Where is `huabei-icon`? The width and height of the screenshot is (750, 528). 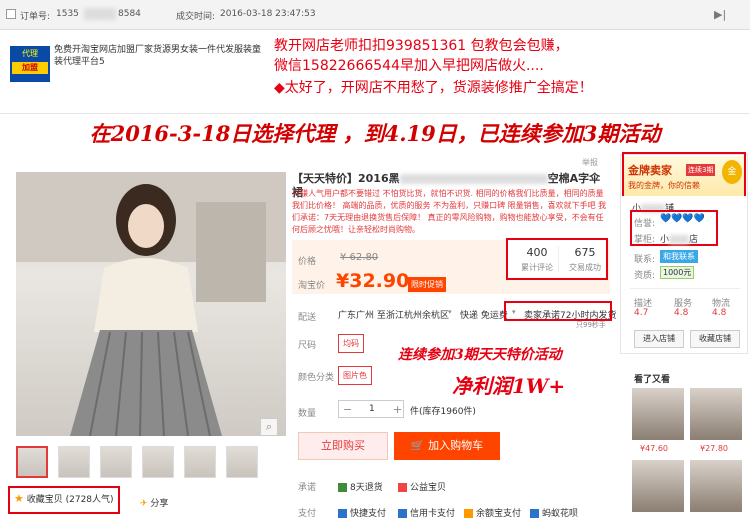
huabei-icon is located at coordinates (534, 513).